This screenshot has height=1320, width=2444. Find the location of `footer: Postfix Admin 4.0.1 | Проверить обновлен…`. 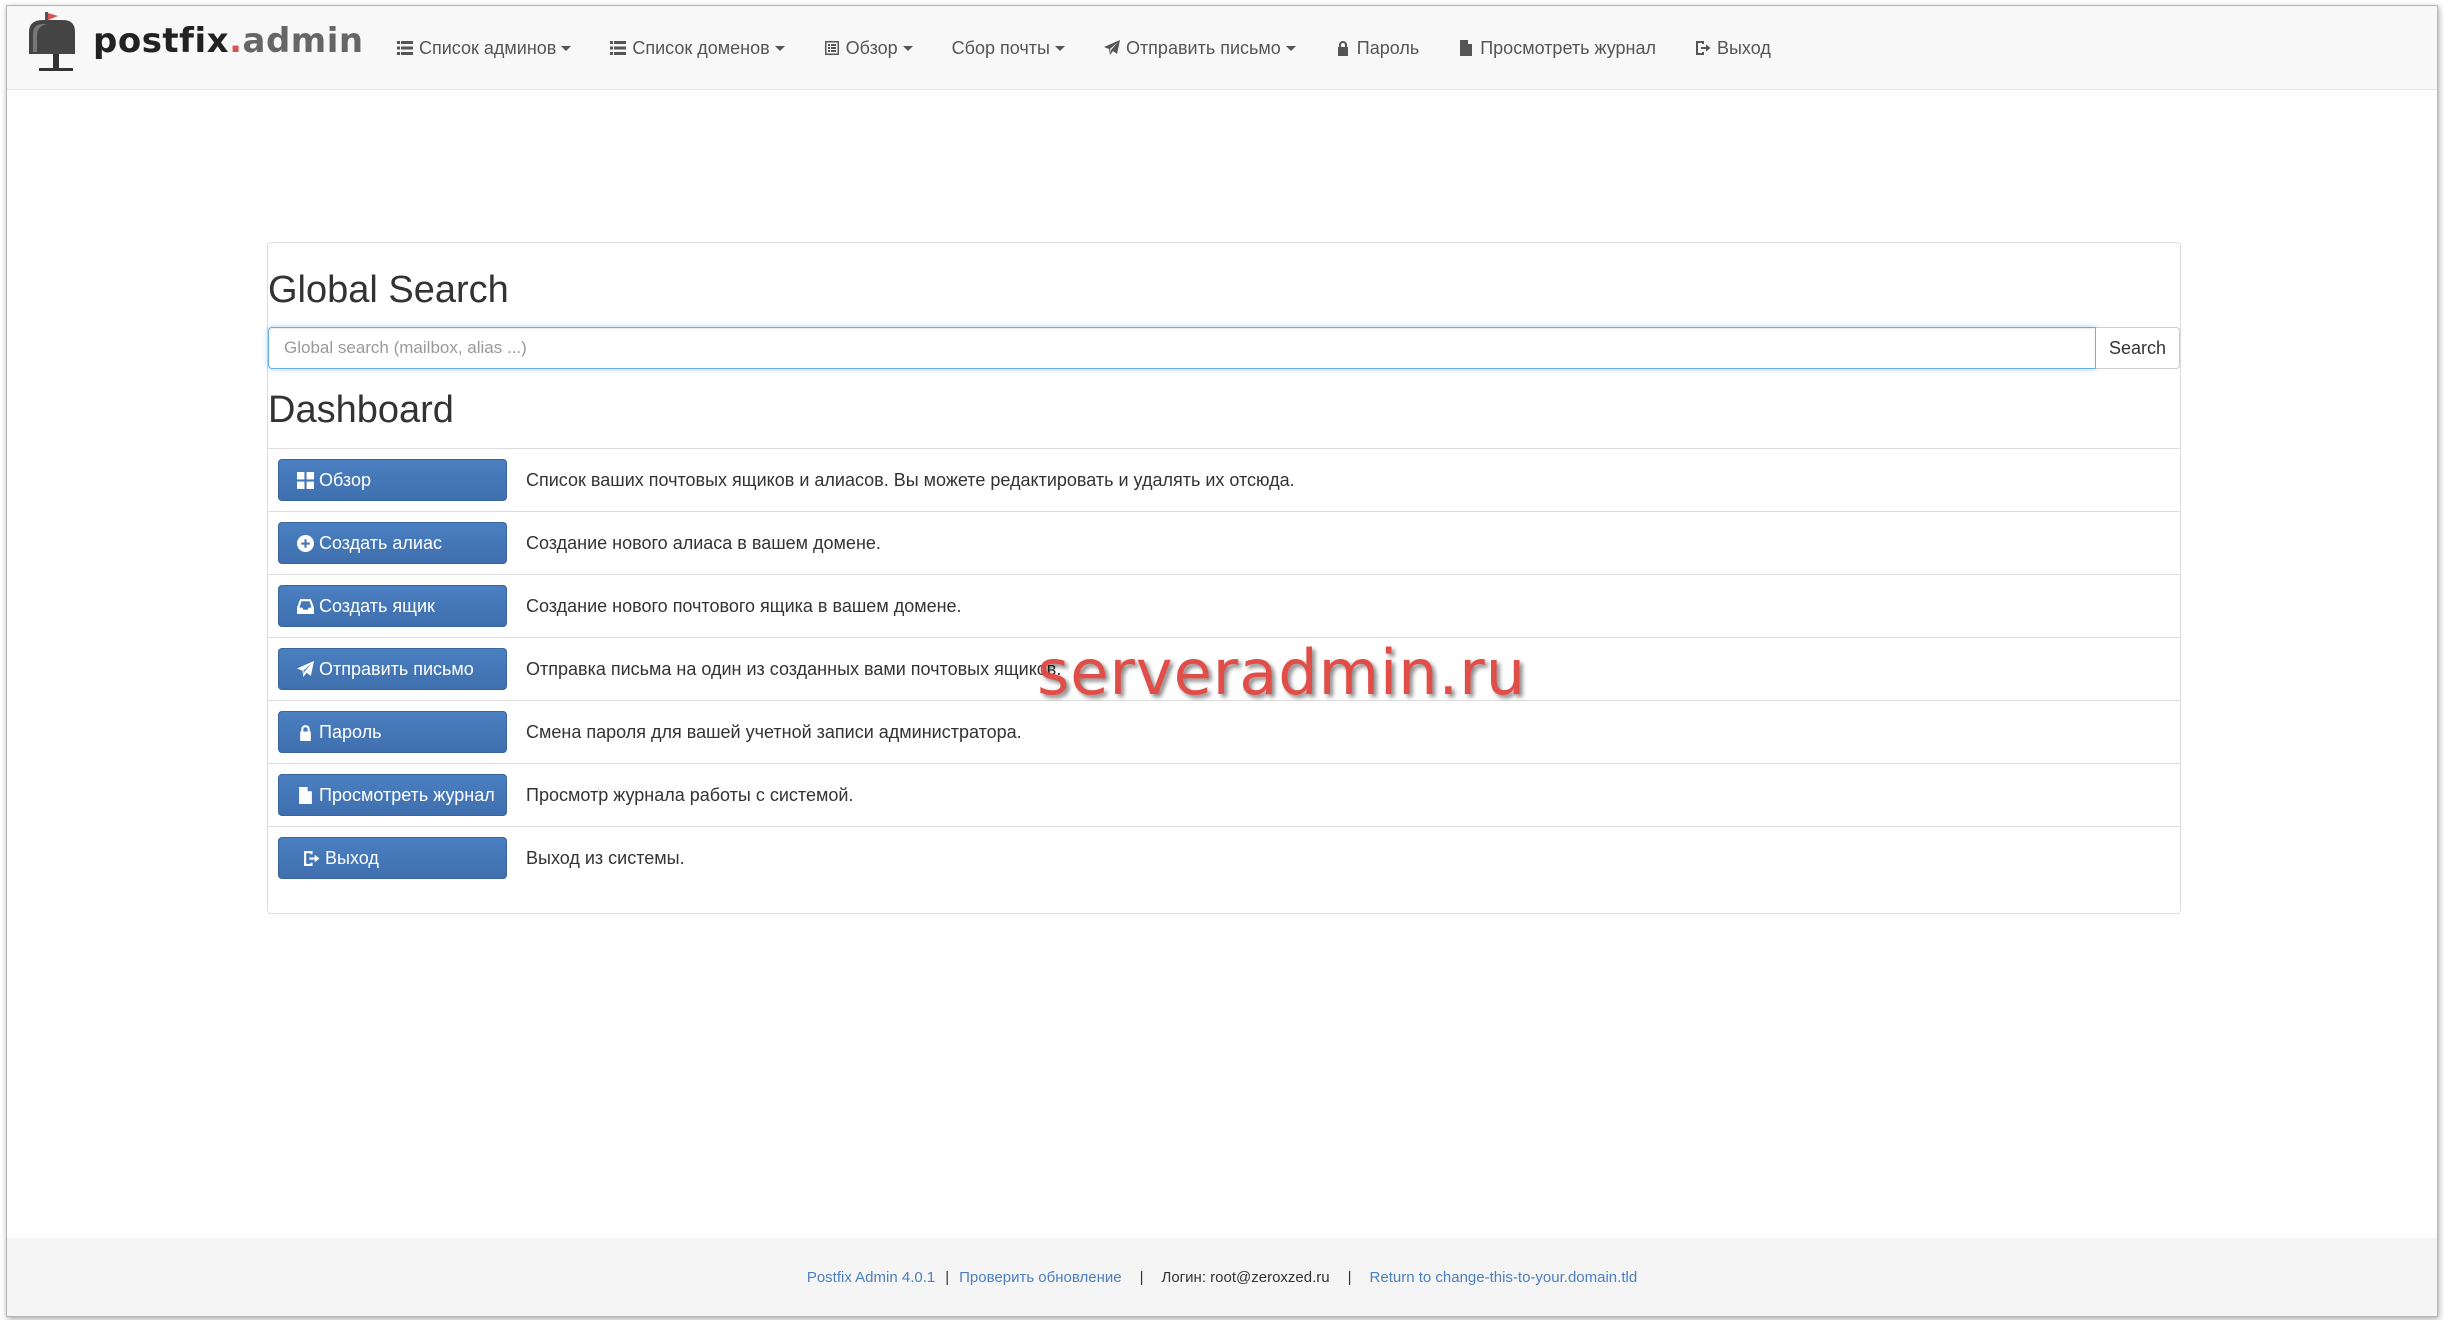

footer: Postfix Admin 4.0.1 | Проверить обновлен… is located at coordinates (1222, 1277).